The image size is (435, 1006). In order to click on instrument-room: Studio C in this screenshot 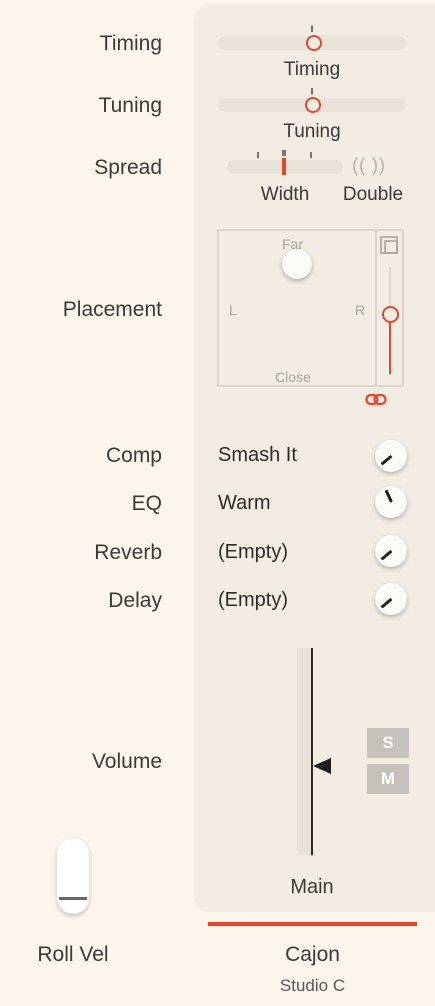, I will do `click(312, 985)`.